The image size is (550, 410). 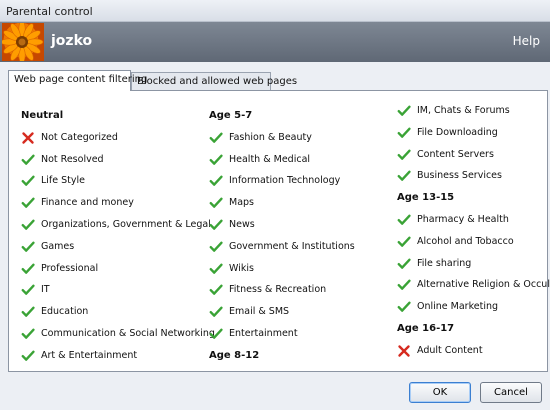 I want to click on username: jozko, so click(x=72, y=41).